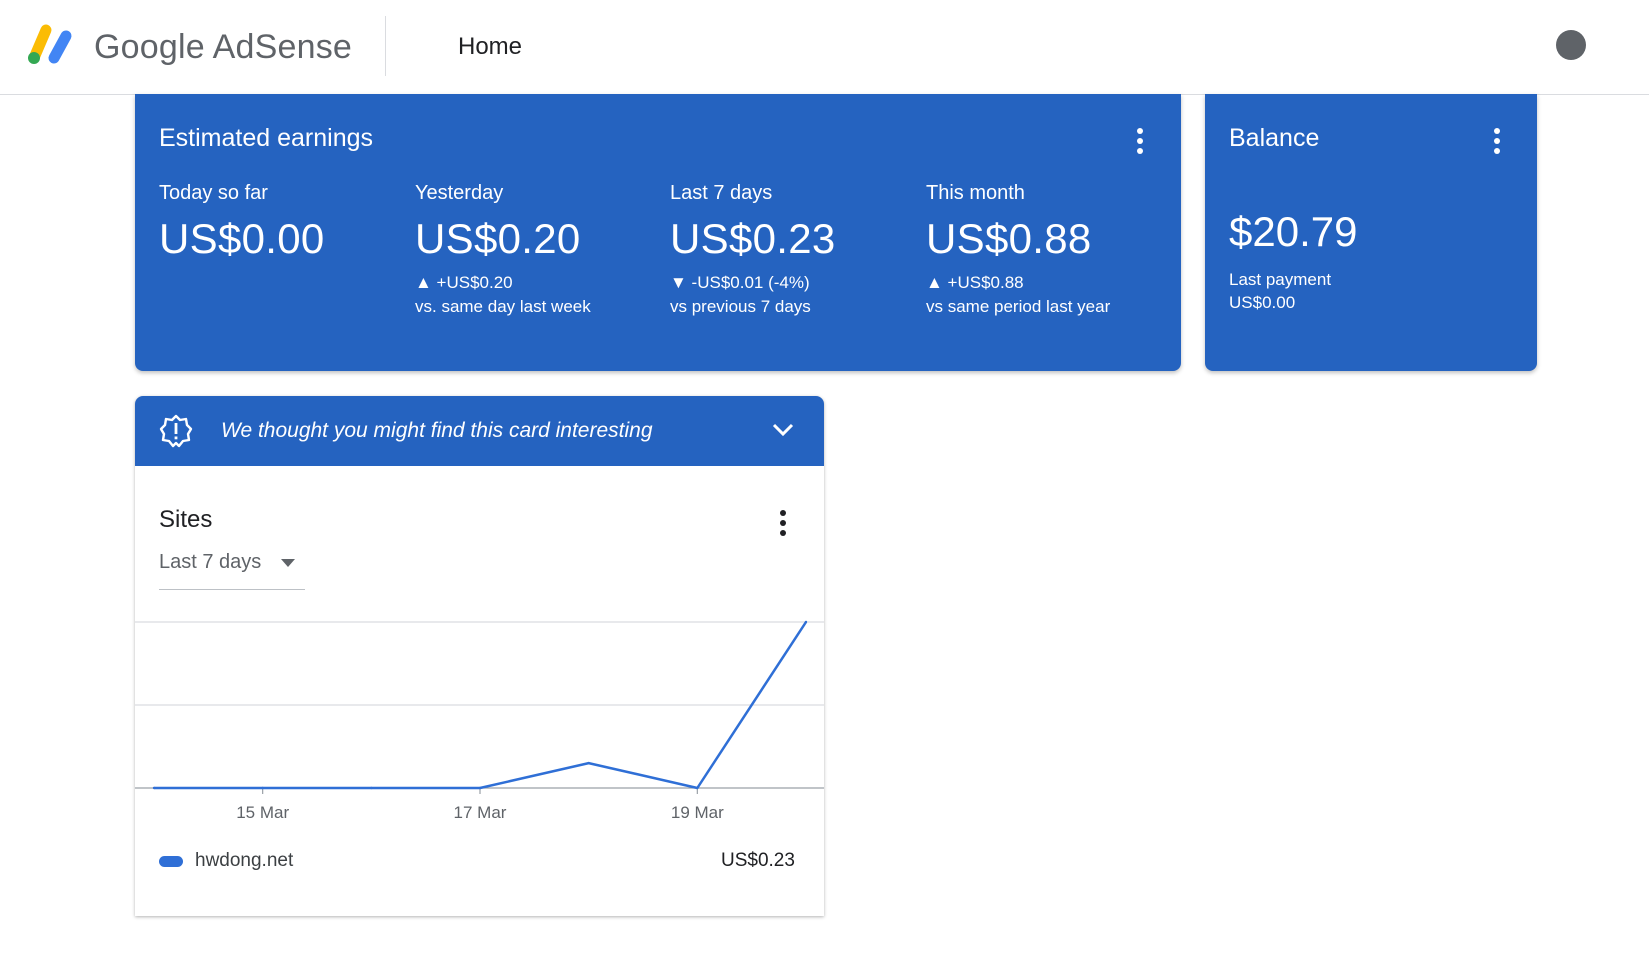  I want to click on balance-card: Balance $20.79 Last payment US$0.00, so click(1371, 232).